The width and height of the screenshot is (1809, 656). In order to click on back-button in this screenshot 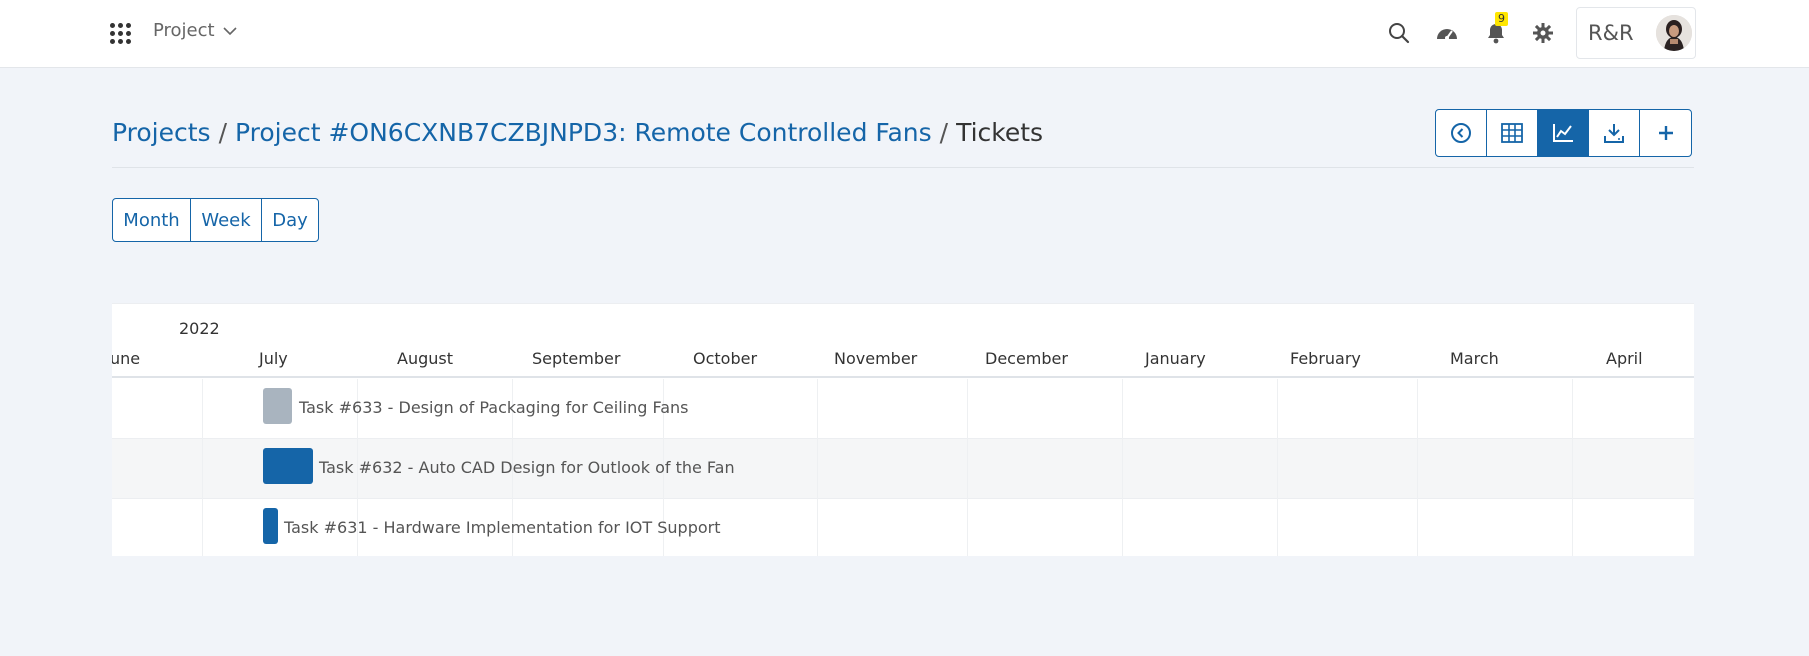, I will do `click(1461, 133)`.